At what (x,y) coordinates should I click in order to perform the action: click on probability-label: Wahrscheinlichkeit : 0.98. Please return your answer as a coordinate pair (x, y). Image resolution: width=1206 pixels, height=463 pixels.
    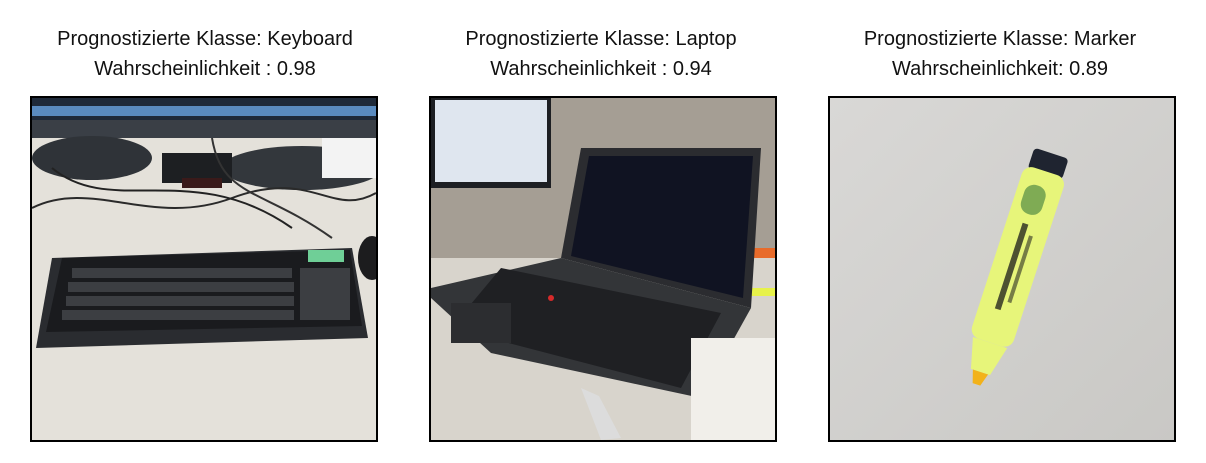
    Looking at the image, I should click on (205, 69).